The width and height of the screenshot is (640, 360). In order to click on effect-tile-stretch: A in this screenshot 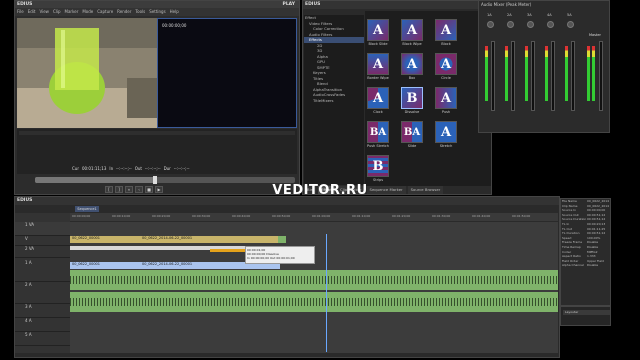, I will do `click(446, 132)`.